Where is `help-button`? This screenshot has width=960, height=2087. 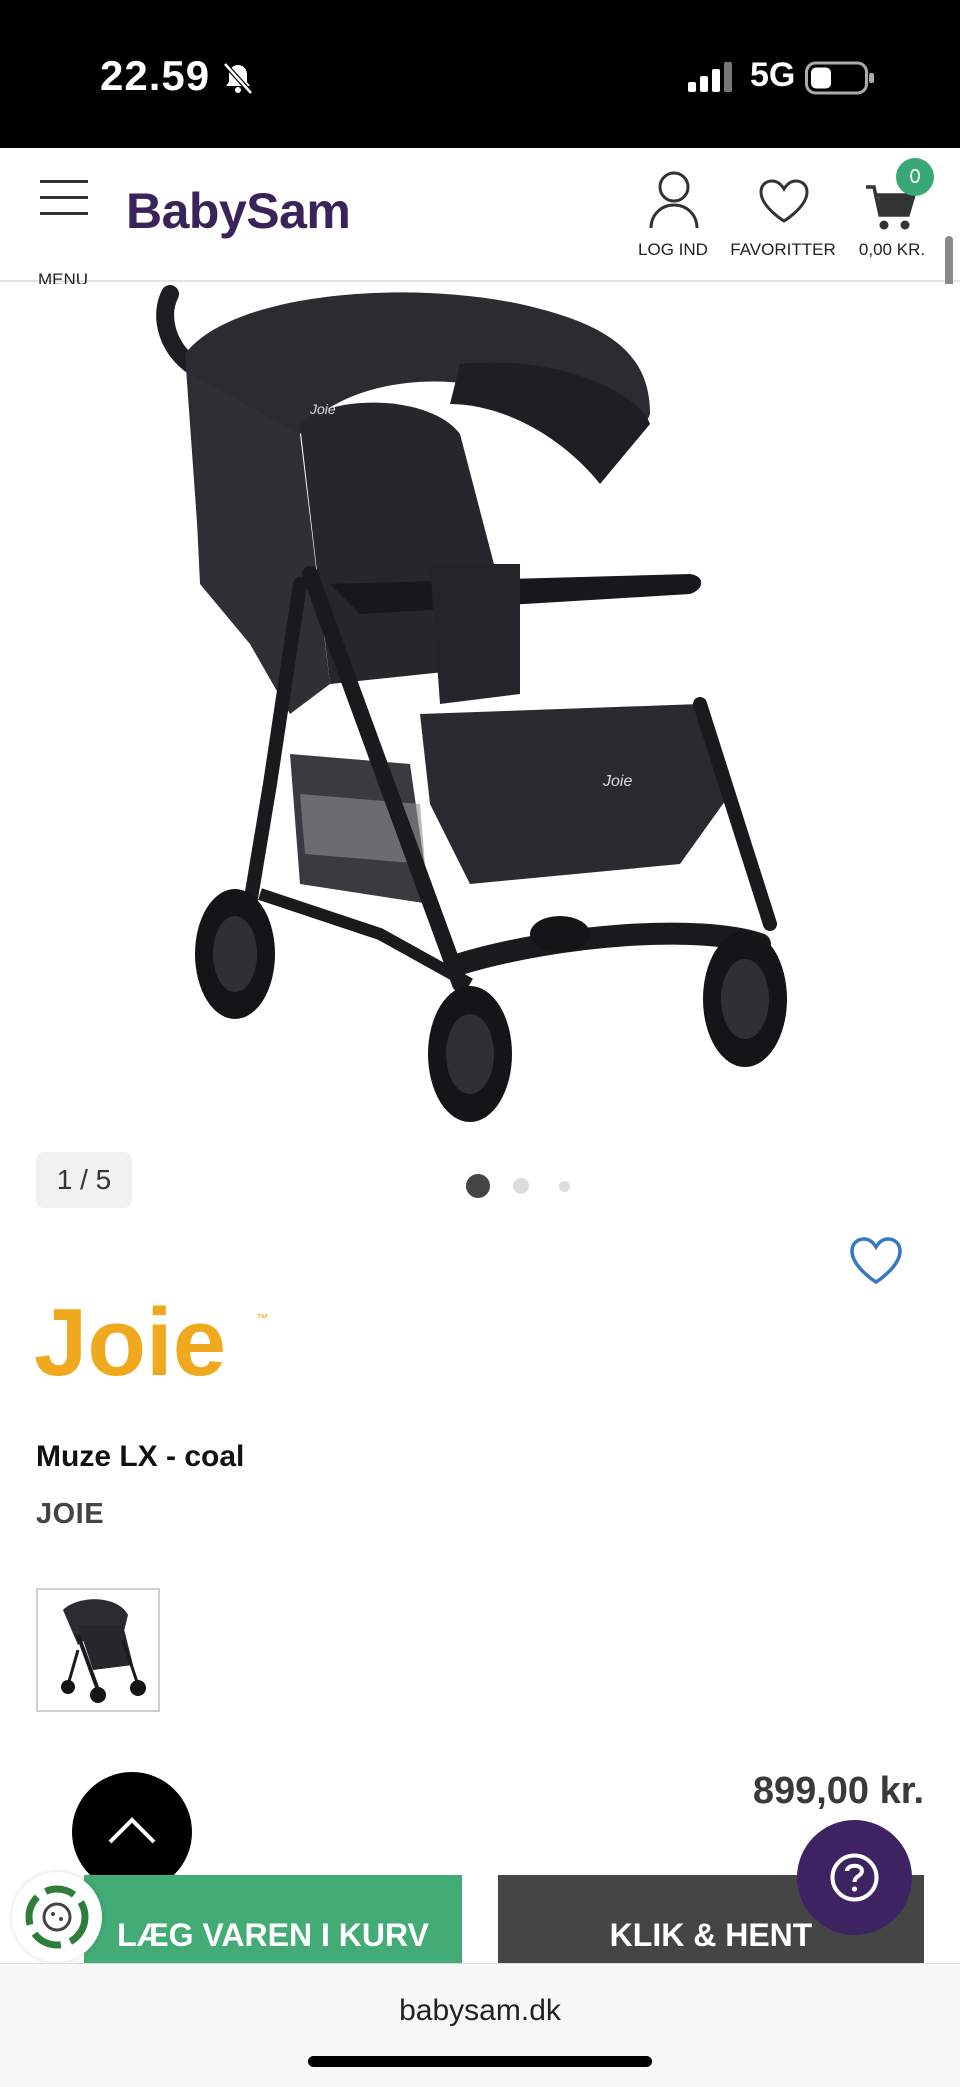 help-button is located at coordinates (854, 1877).